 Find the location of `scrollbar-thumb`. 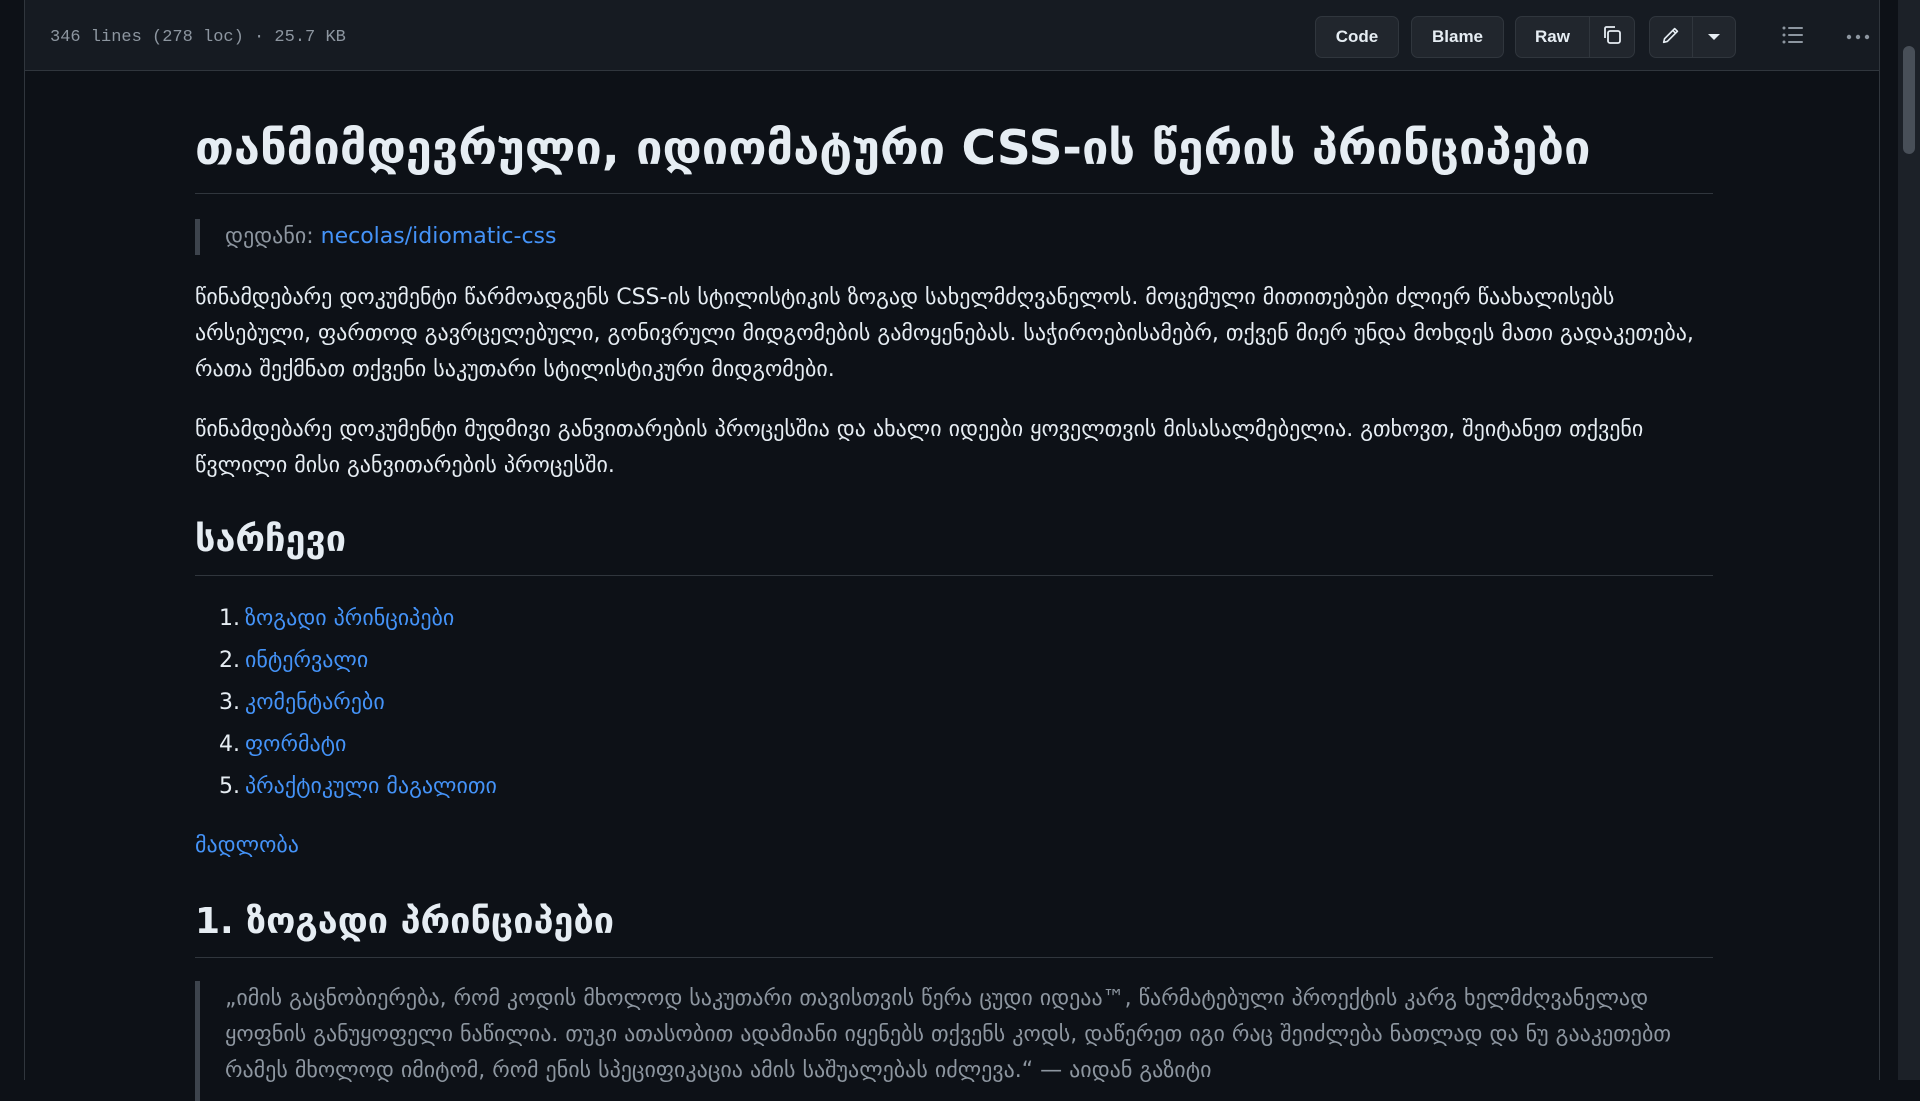

scrollbar-thumb is located at coordinates (1909, 100).